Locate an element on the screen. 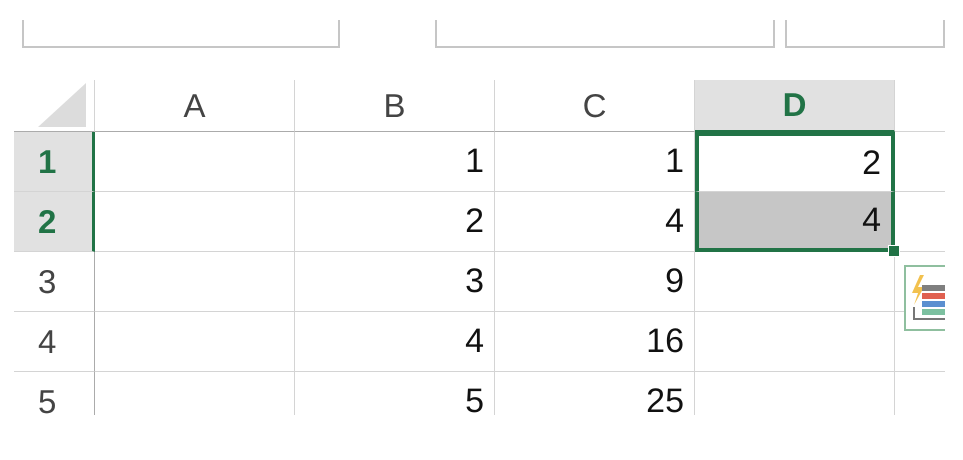 This screenshot has height=460, width=963. column-header: B is located at coordinates (395, 106).